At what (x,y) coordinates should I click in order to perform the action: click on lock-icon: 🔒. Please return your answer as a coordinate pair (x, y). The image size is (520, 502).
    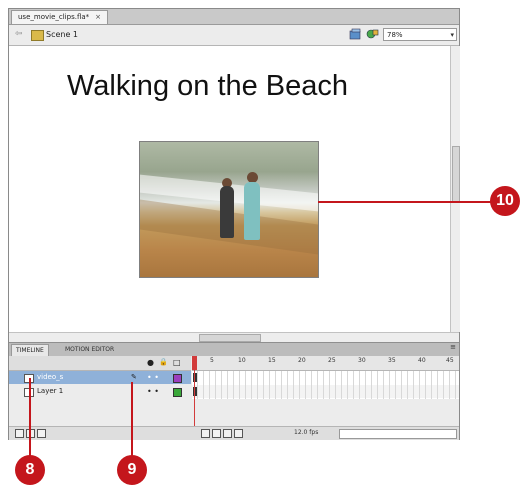
    Looking at the image, I should click on (163, 362).